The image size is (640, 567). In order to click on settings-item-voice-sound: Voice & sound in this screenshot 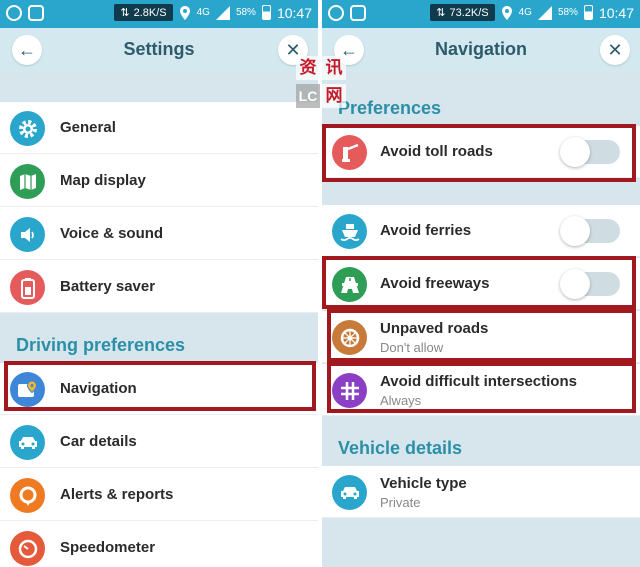, I will do `click(159, 234)`.